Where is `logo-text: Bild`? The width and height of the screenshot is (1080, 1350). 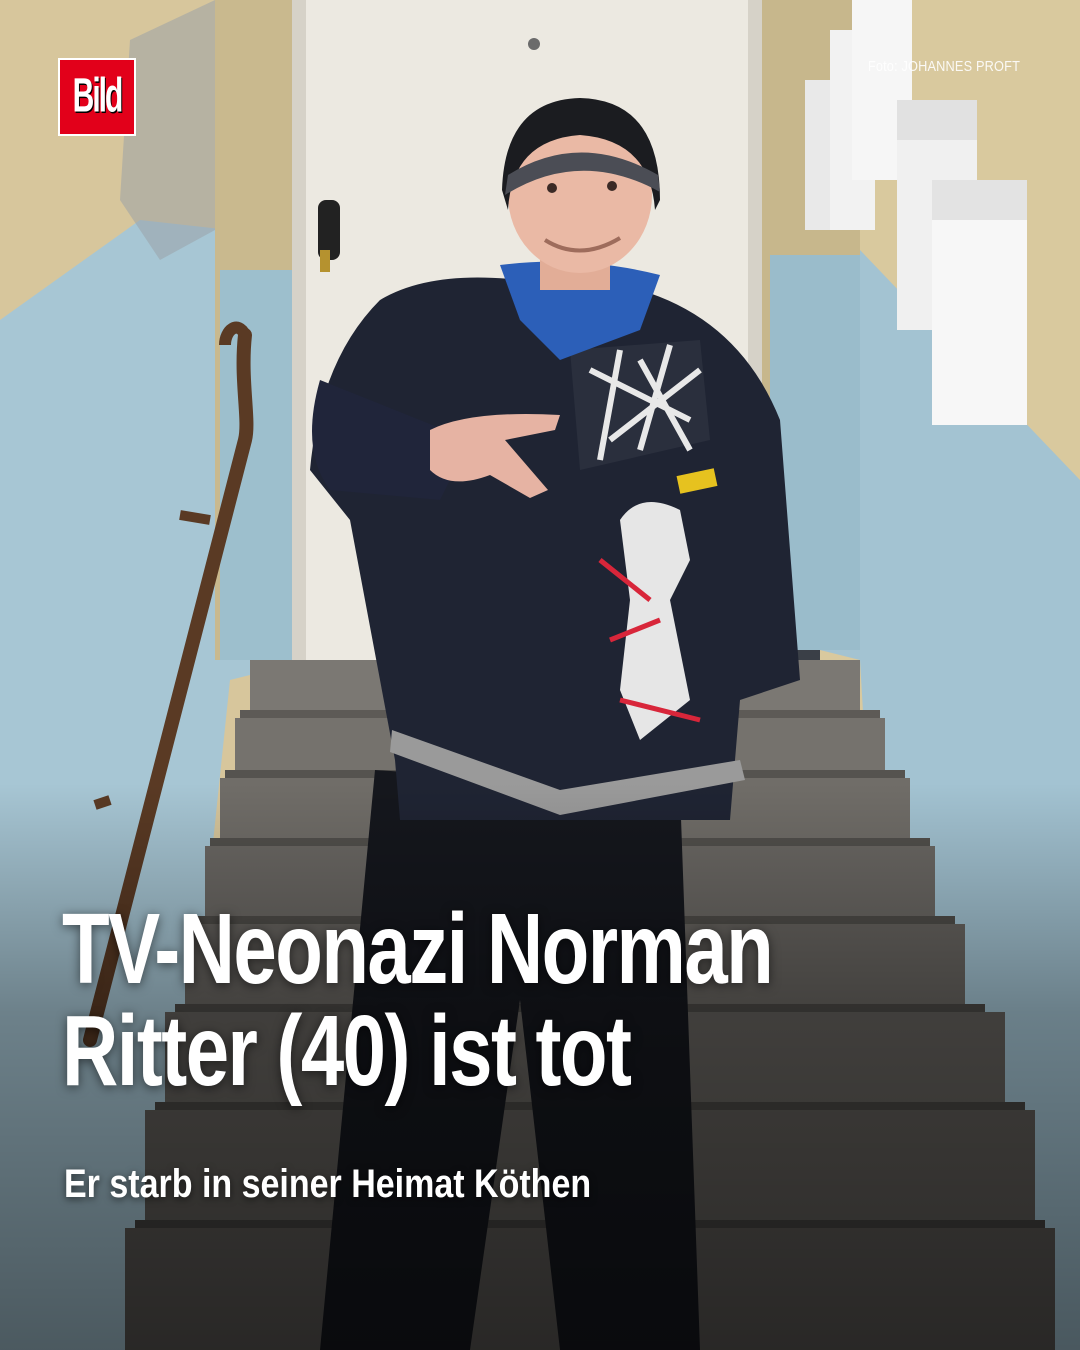
logo-text: Bild is located at coordinates (98, 96).